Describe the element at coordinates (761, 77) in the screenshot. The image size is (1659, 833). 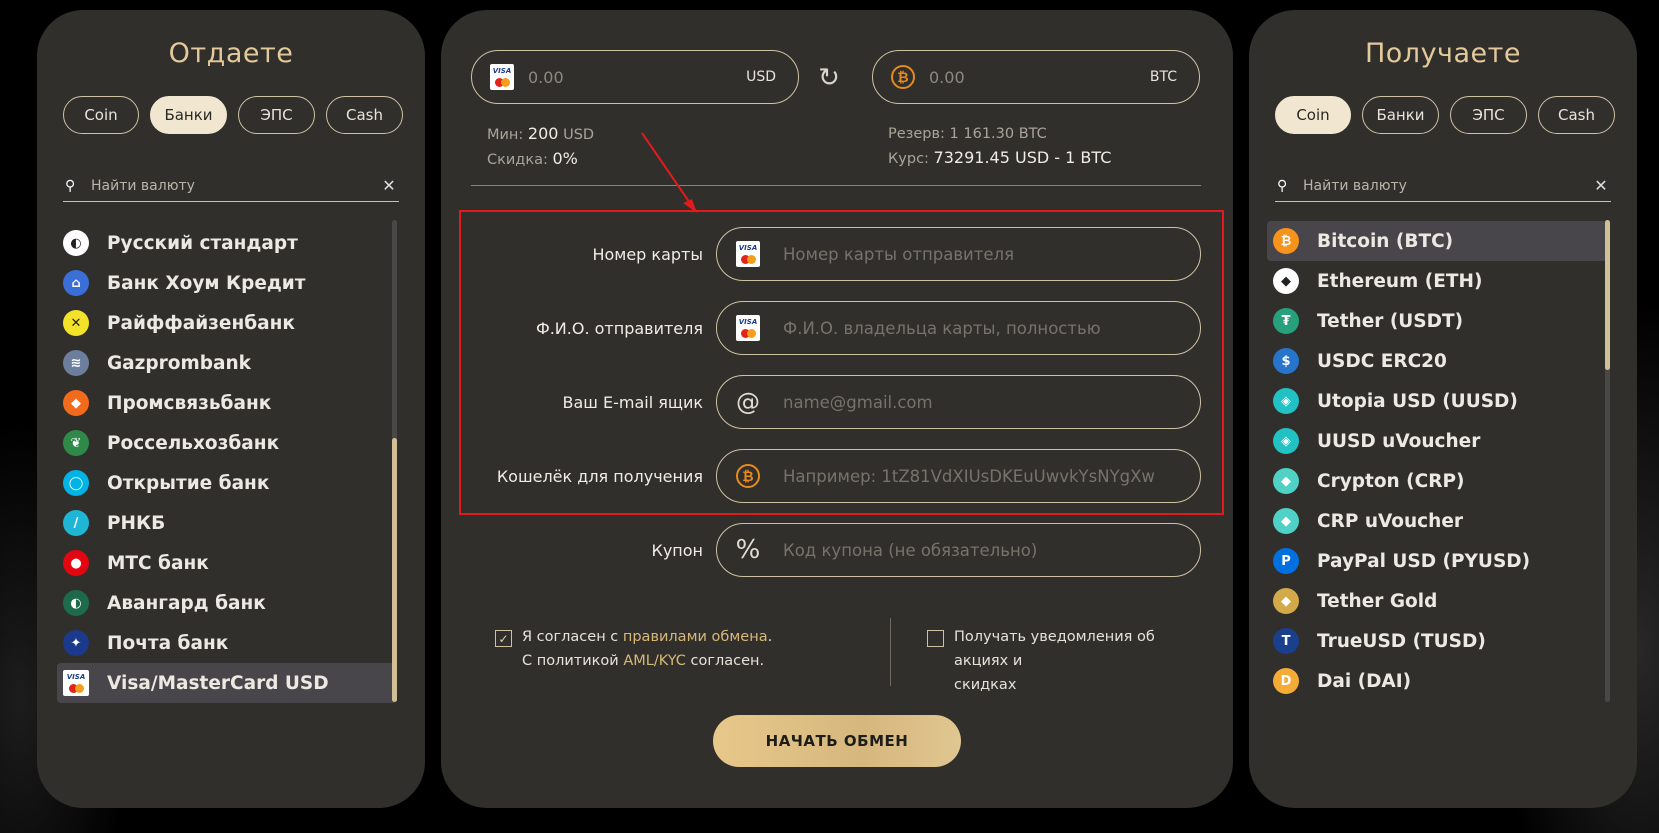
I see `give-currency-code: USD` at that location.